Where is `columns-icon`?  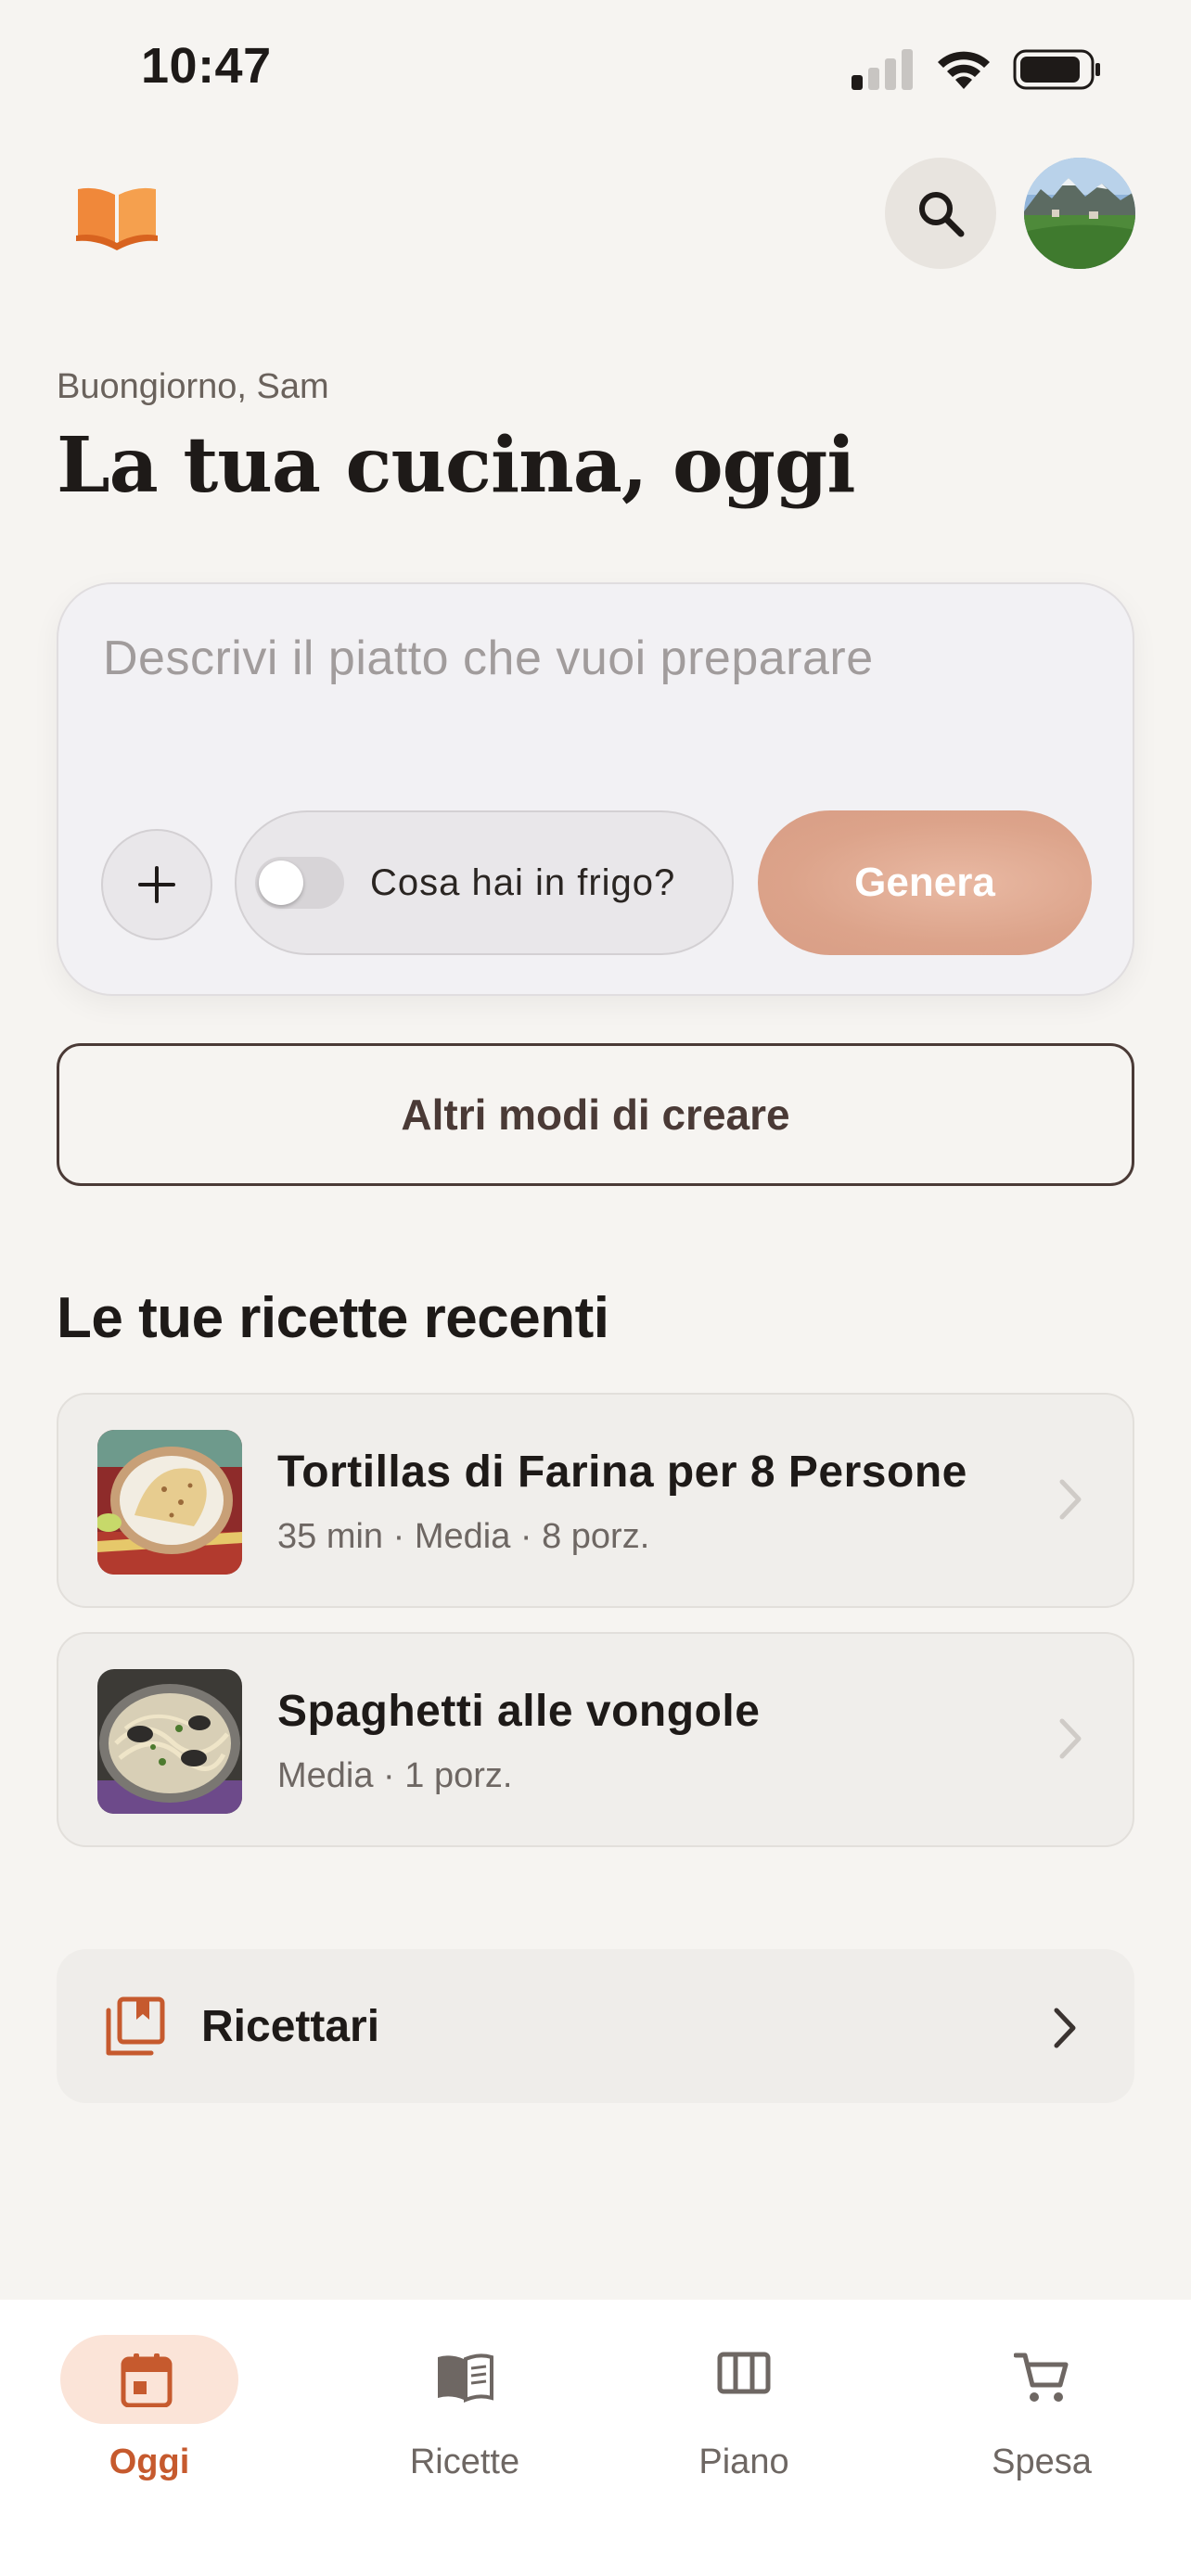 columns-icon is located at coordinates (744, 2373).